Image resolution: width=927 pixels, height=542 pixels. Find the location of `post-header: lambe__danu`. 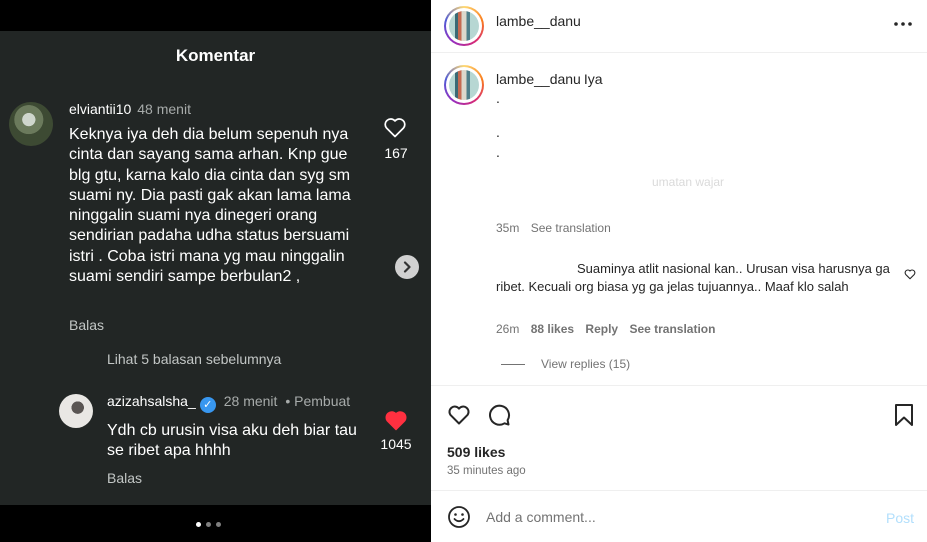

post-header: lambe__danu is located at coordinates (679, 26).